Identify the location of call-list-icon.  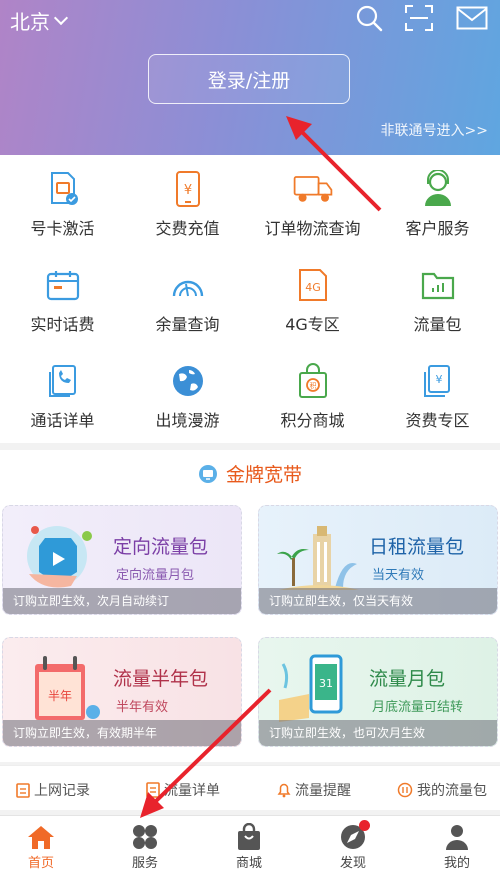
(62, 381).